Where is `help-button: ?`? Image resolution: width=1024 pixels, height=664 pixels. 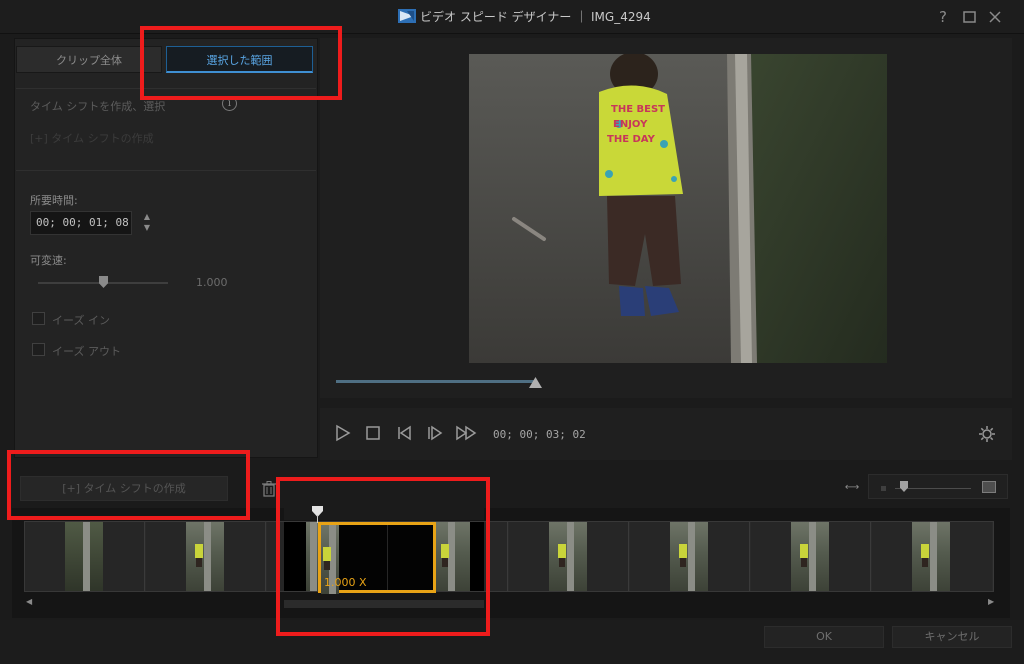
help-button: ? is located at coordinates (943, 17).